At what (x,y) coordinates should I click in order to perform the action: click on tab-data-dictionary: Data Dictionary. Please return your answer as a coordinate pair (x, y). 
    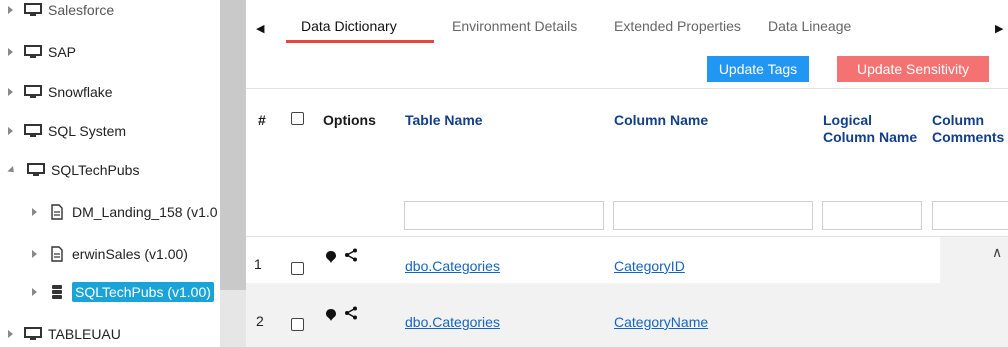
    Looking at the image, I should click on (349, 26).